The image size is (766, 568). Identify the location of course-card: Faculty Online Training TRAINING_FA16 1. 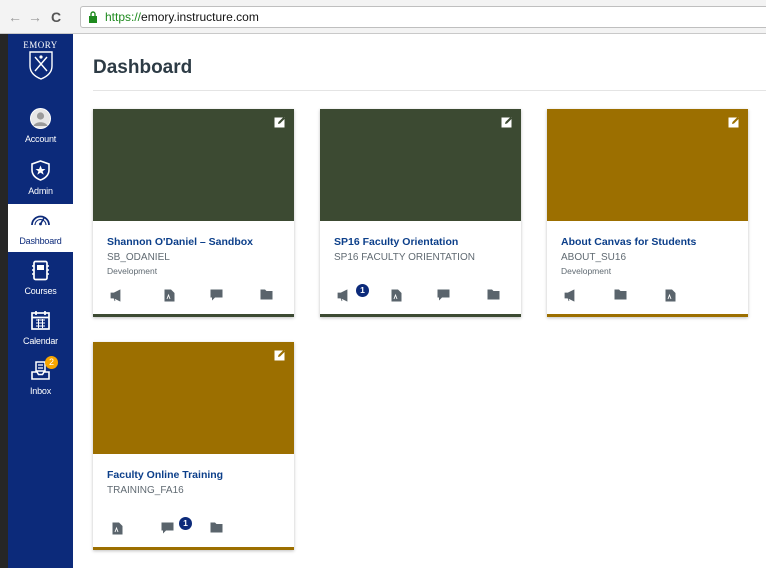
(193, 446).